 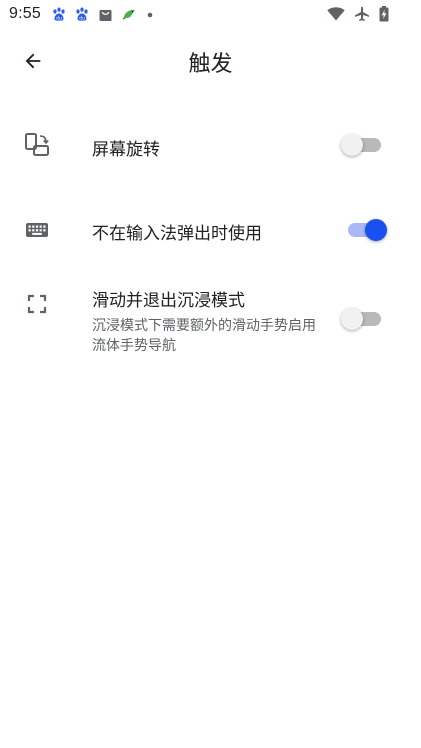 I want to click on setting-screen-rotation: 屏幕旋转, so click(x=210, y=146).